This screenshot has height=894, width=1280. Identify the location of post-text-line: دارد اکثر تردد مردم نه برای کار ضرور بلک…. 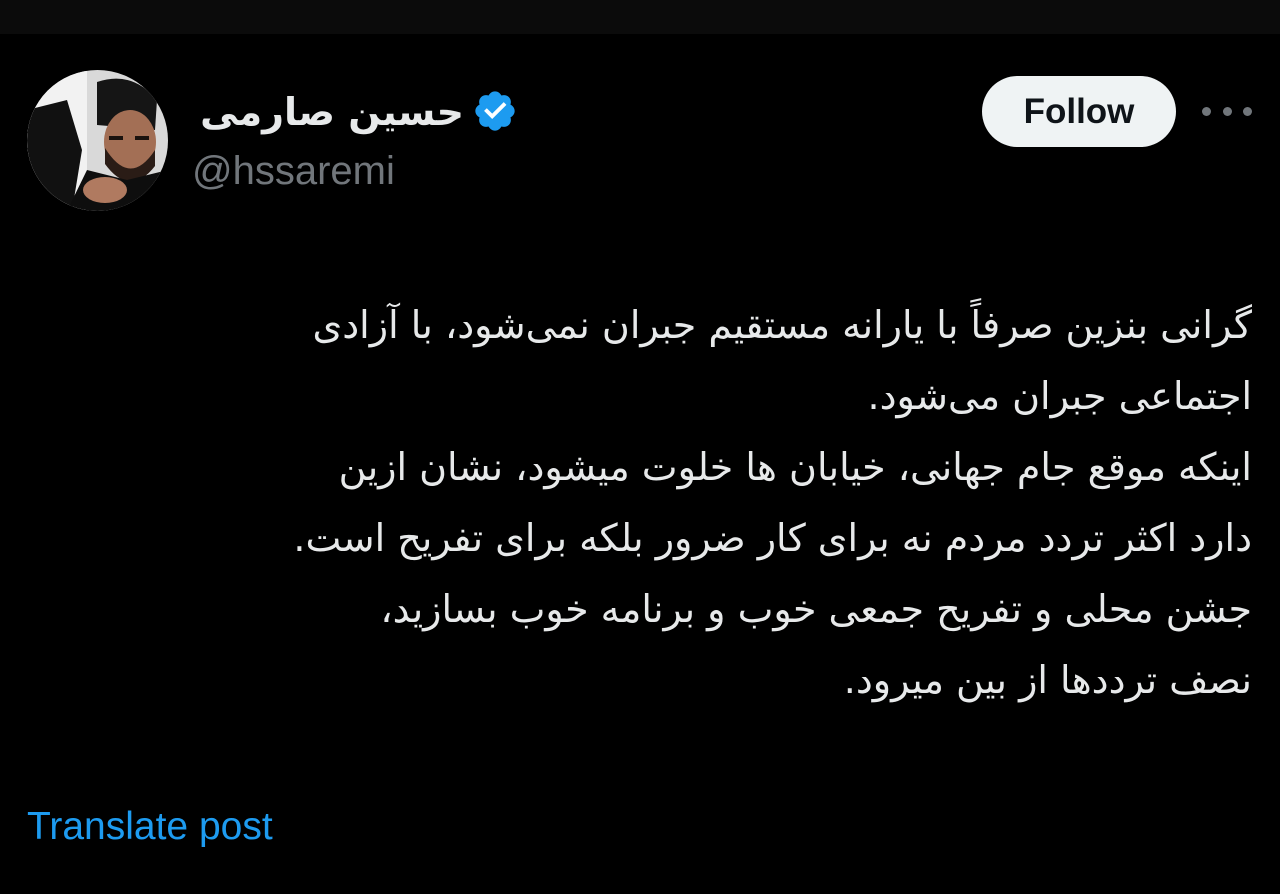
(772, 538).